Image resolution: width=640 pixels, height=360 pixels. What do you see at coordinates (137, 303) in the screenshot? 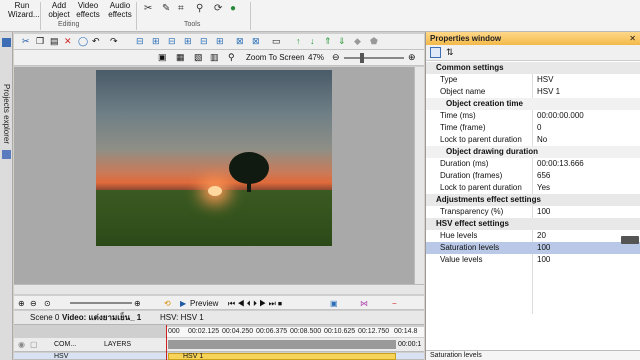
I see `timeline-zoom-plus-icon: ⊕` at bounding box center [137, 303].